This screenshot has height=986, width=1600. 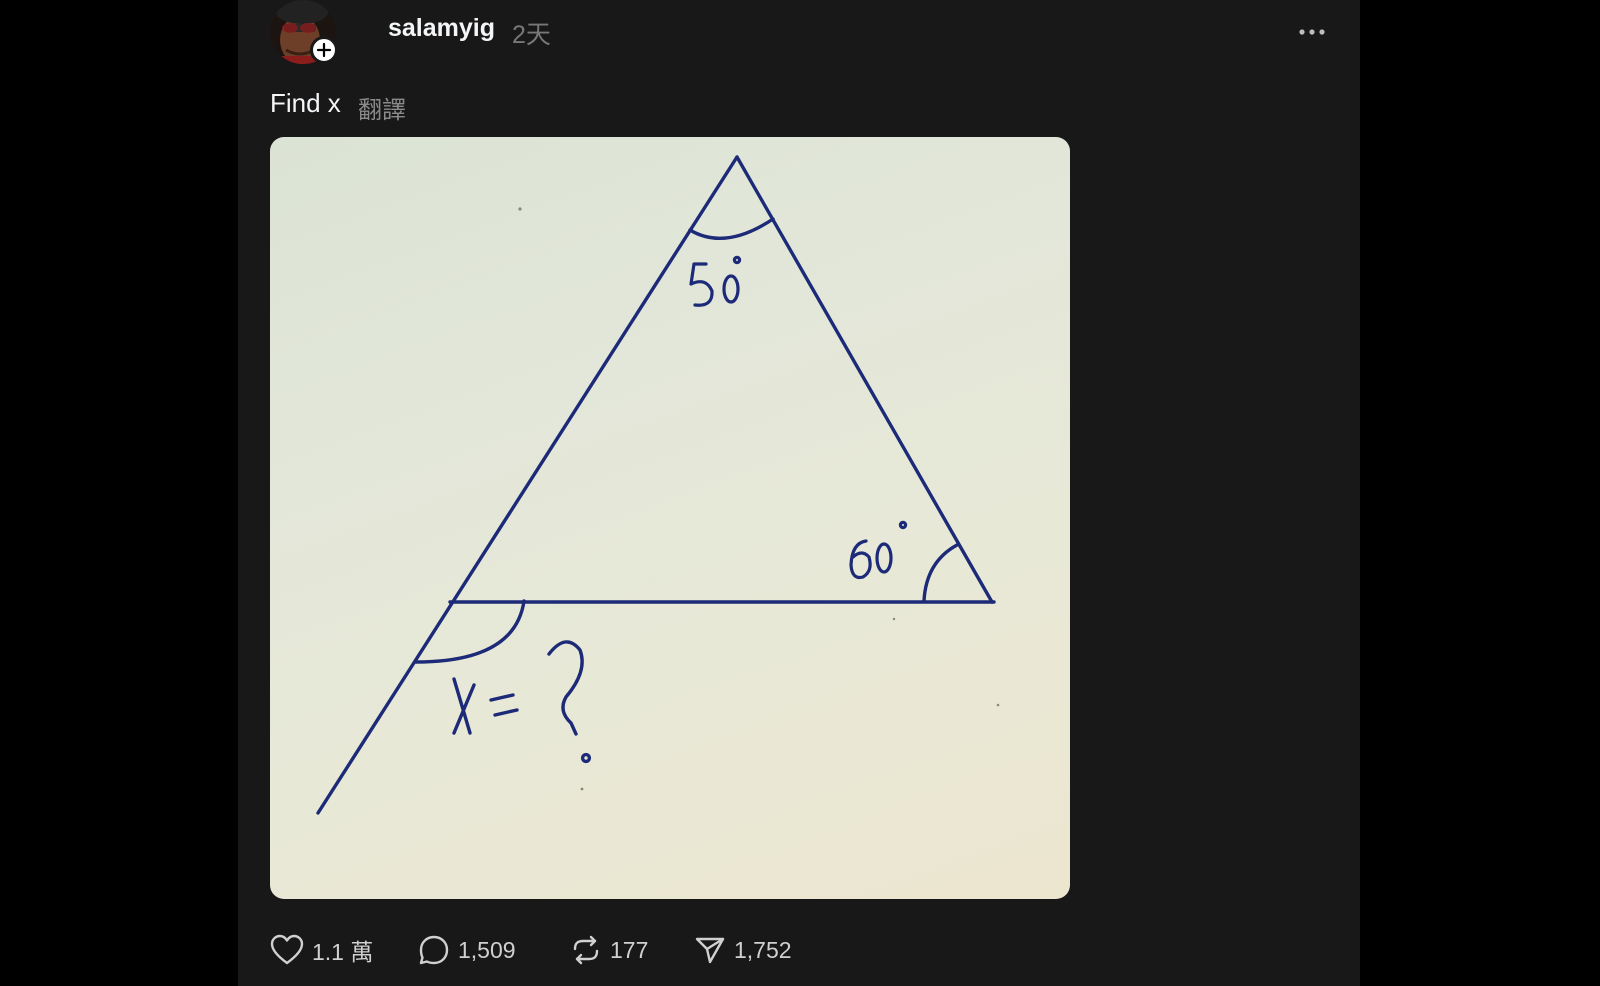 I want to click on x-letter, so click(x=464, y=706).